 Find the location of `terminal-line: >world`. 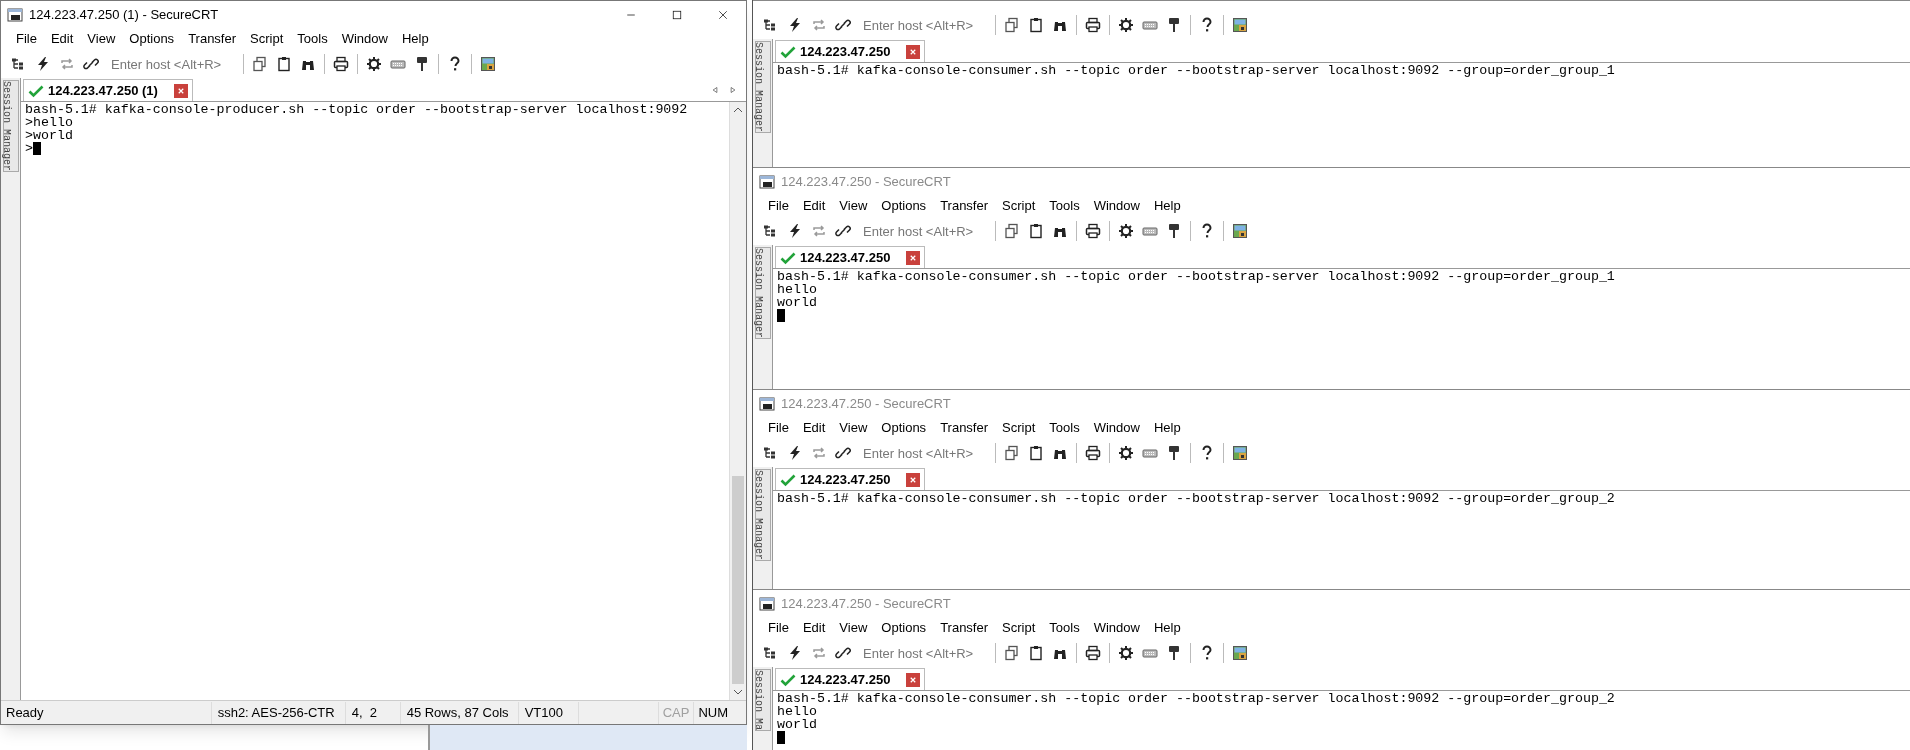

terminal-line: >world is located at coordinates (49, 135).